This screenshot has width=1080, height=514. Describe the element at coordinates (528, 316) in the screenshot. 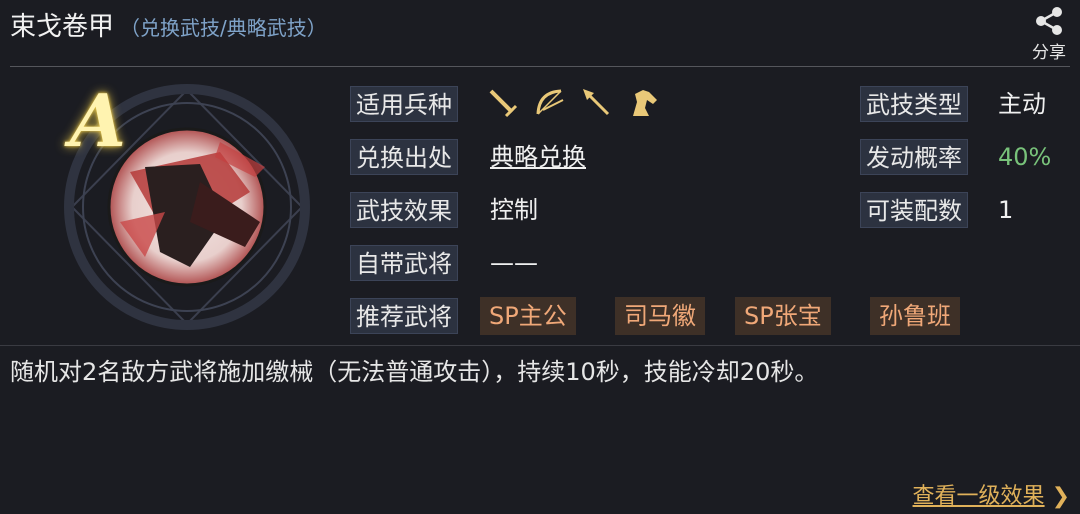

I see `recommend-general-tag: SP主公` at that location.